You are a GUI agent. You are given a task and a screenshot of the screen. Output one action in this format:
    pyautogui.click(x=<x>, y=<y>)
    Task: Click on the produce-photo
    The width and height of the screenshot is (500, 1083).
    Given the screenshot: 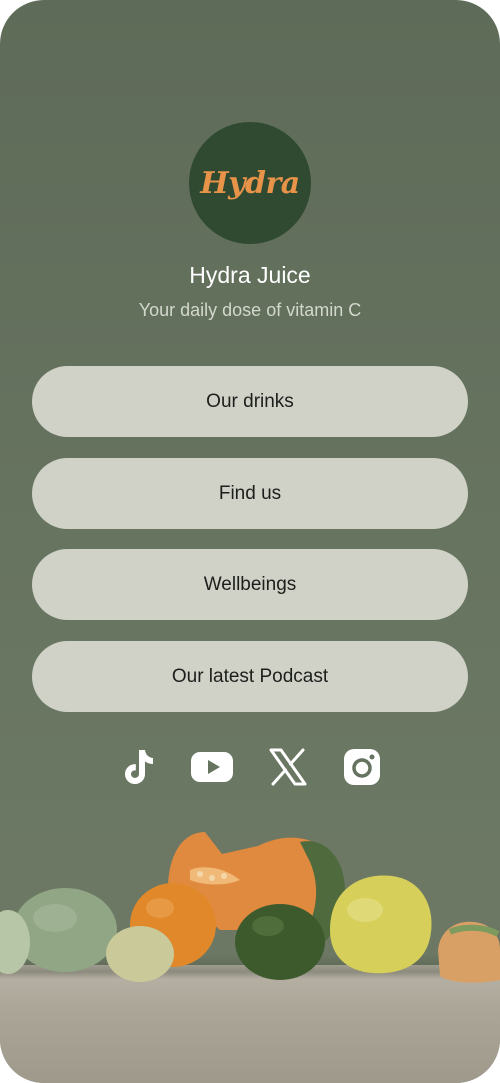 What is the action you would take?
    pyautogui.click(x=250, y=907)
    